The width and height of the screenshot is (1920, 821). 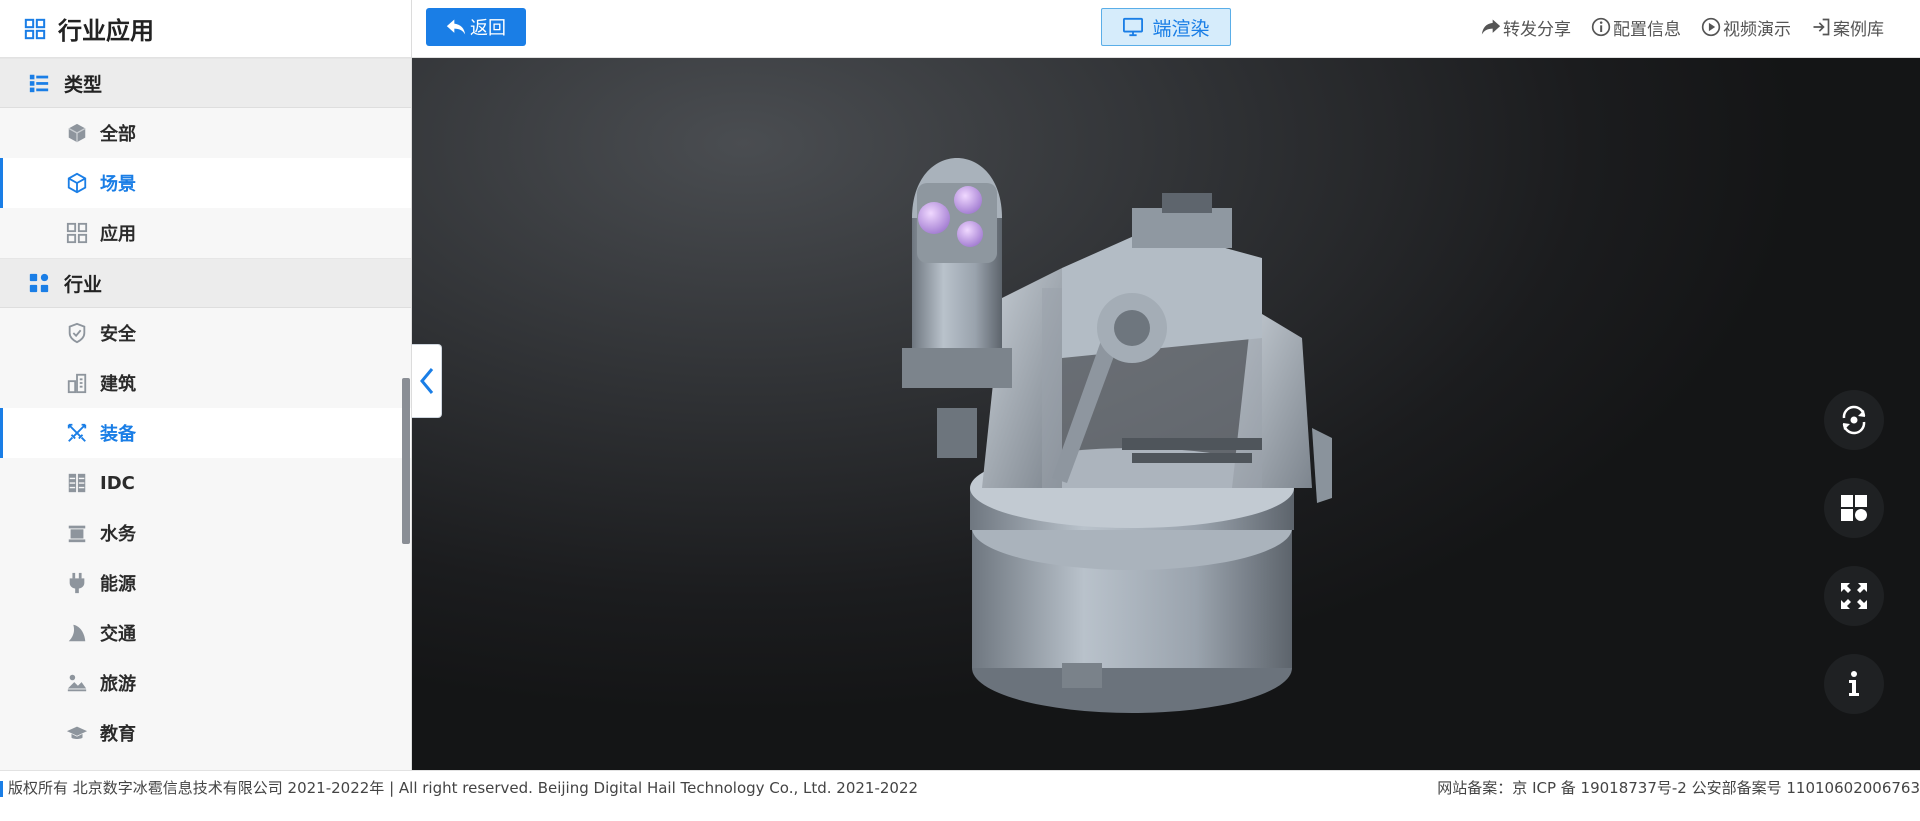 What do you see at coordinates (205, 83) in the screenshot?
I see `section-type: 类型` at bounding box center [205, 83].